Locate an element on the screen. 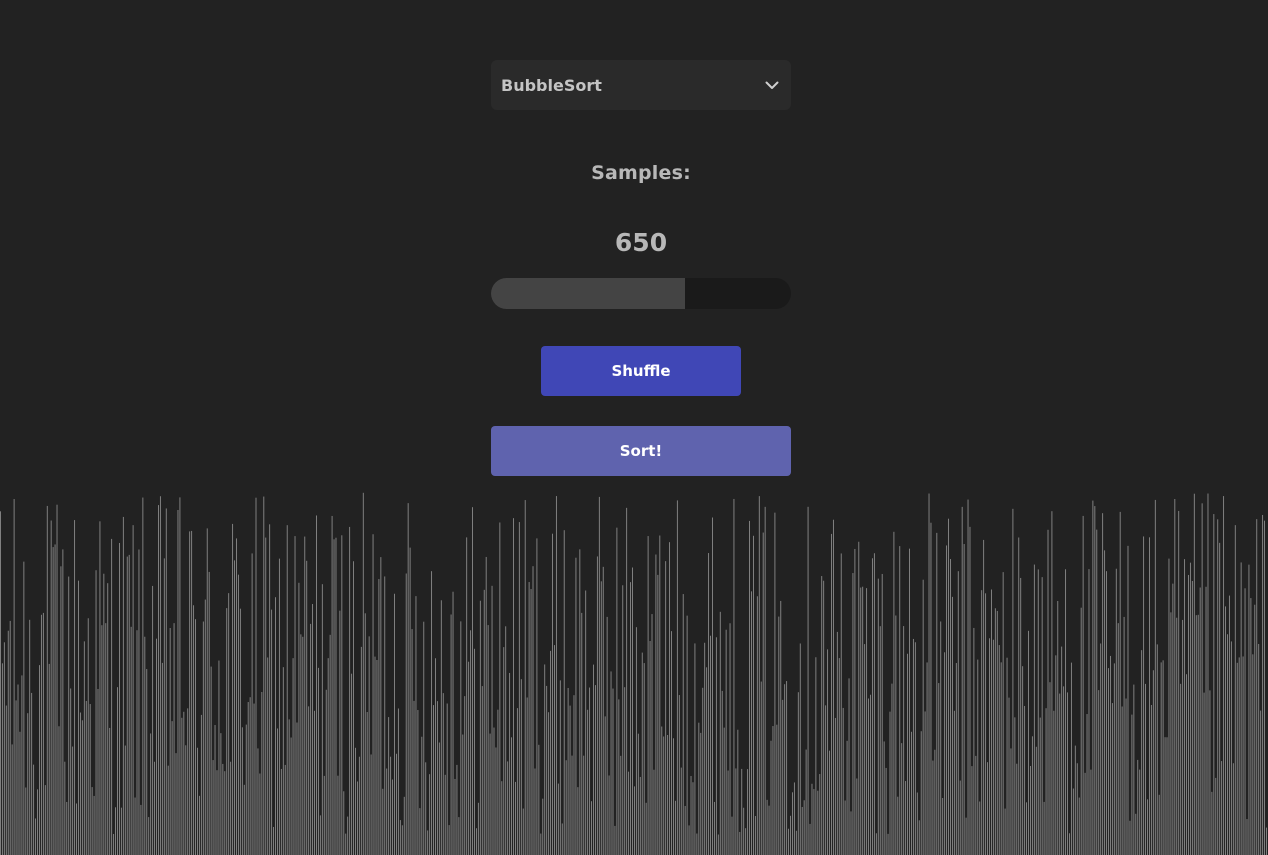  chevron-down-icon is located at coordinates (772, 85).